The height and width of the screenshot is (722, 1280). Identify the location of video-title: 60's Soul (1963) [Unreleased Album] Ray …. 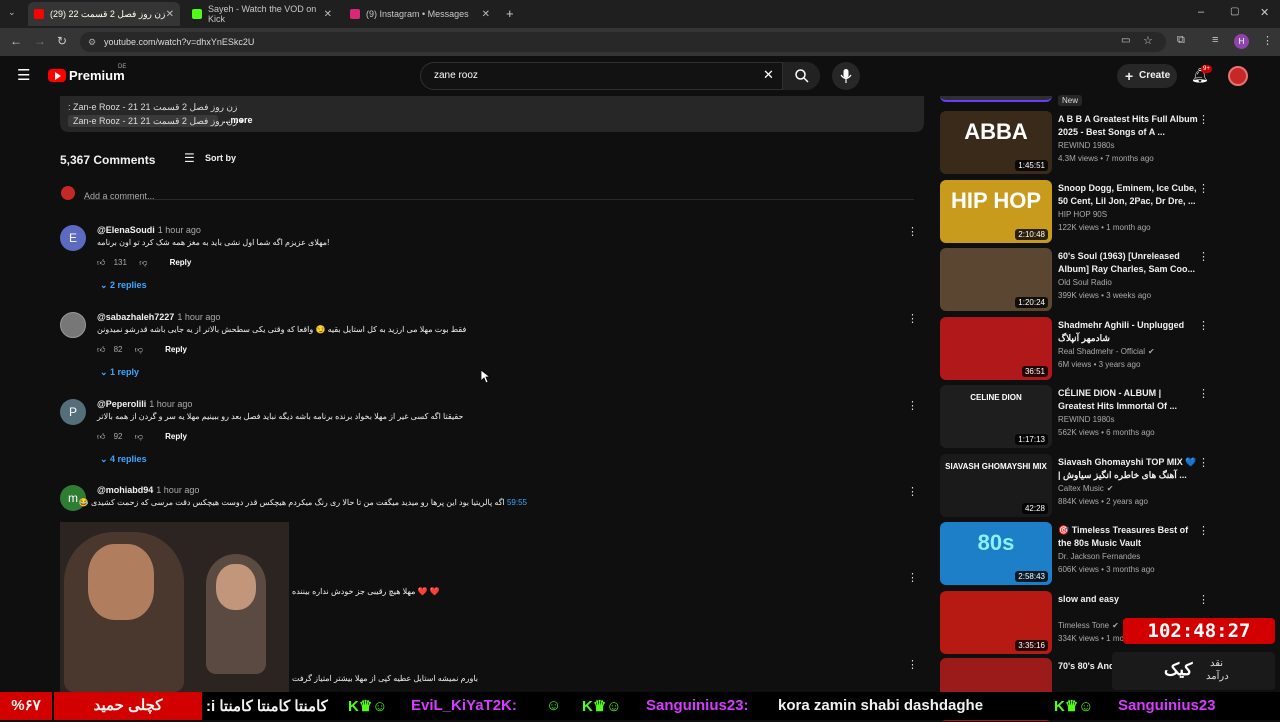
(1128, 263).